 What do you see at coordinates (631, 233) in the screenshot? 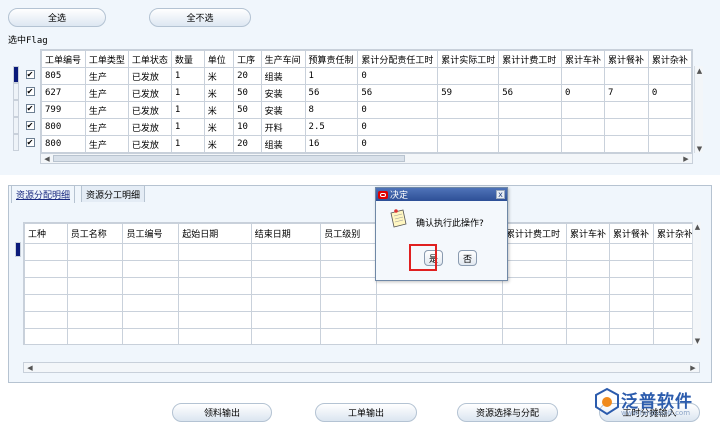
I see `column-header: 累计餐补` at bounding box center [631, 233].